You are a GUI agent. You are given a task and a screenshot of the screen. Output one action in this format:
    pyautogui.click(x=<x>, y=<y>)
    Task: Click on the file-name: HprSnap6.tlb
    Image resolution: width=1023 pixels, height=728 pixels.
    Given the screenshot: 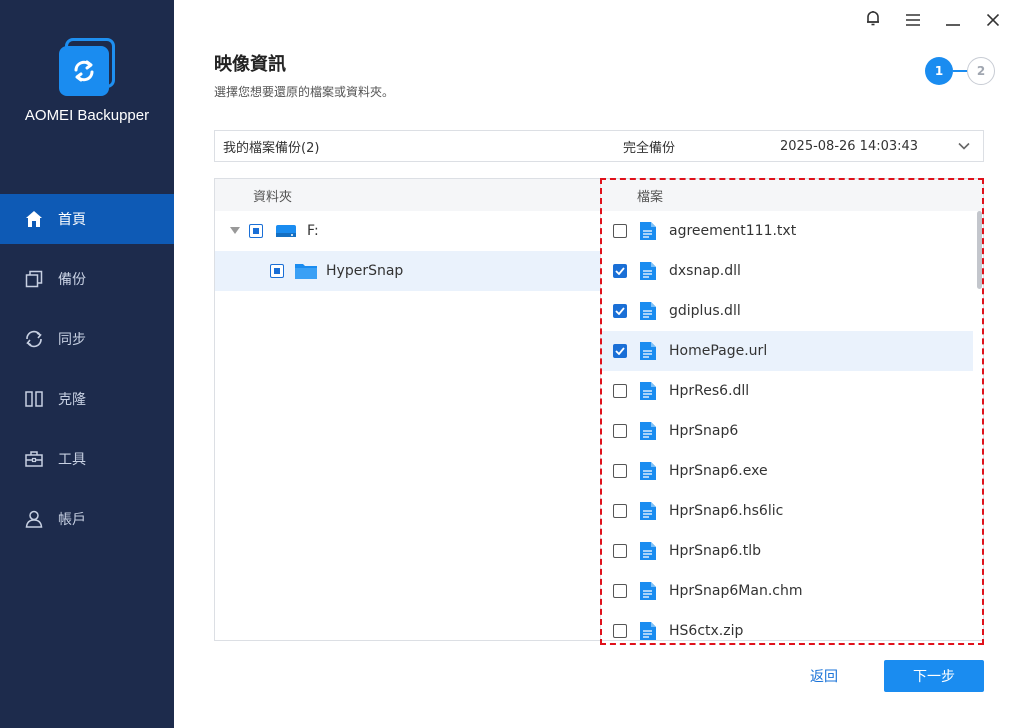 What is the action you would take?
    pyautogui.click(x=715, y=551)
    